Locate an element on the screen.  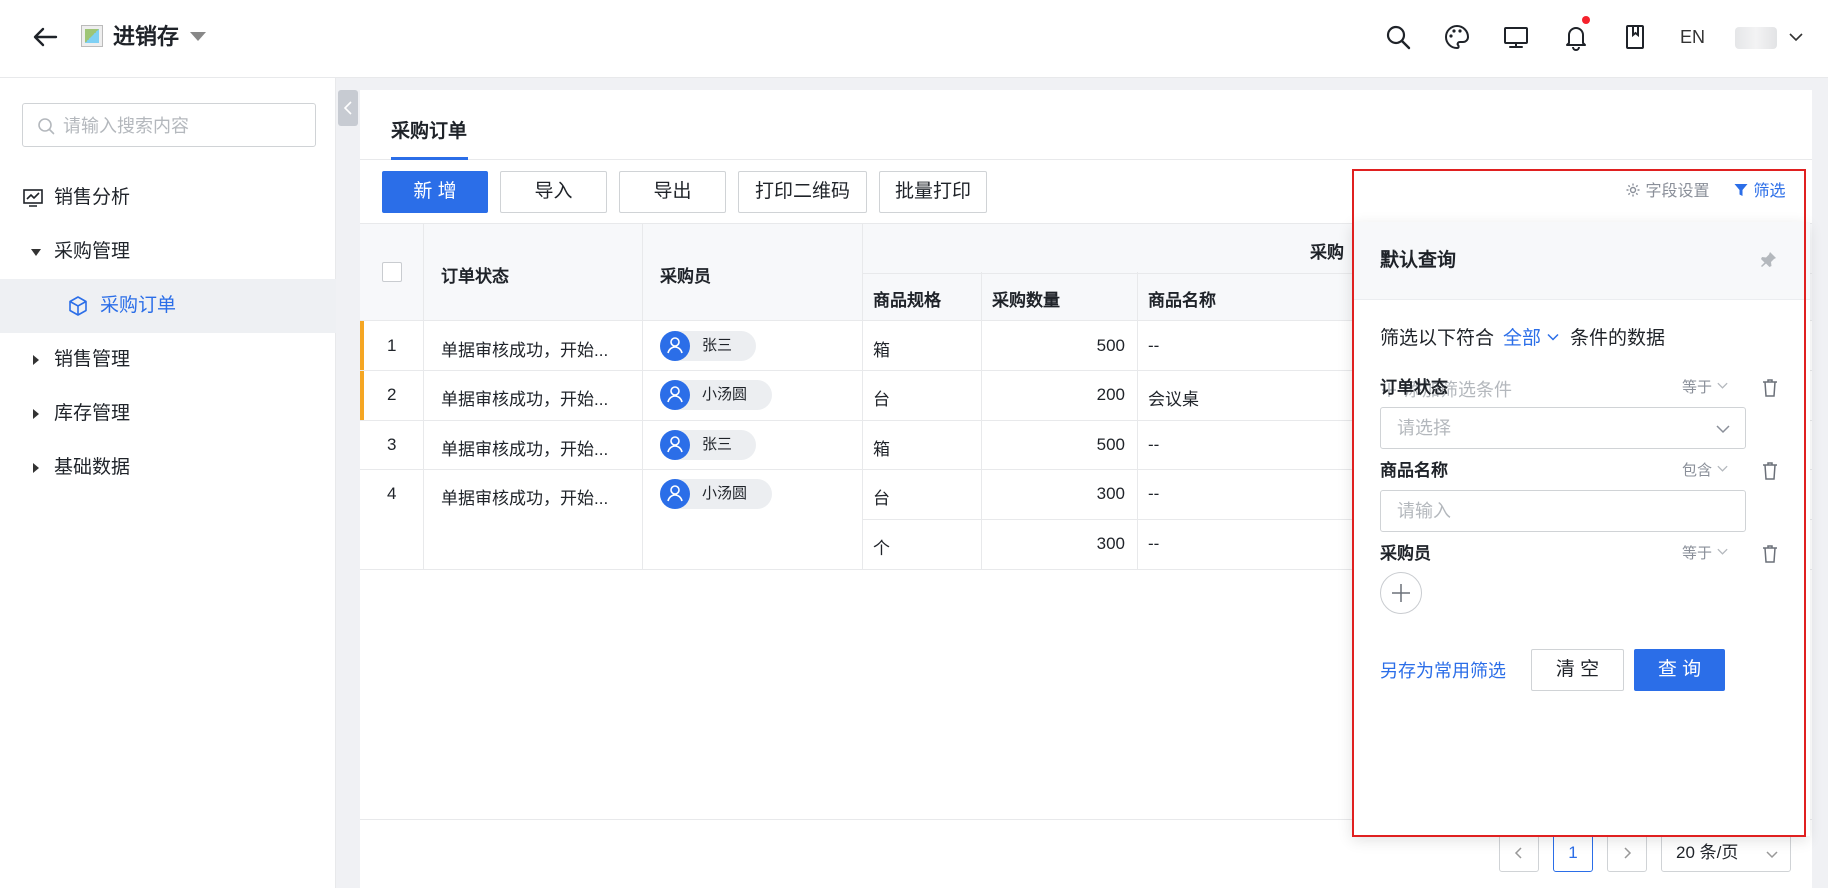
filter-operator-value: 包含 is located at coordinates (1697, 470).